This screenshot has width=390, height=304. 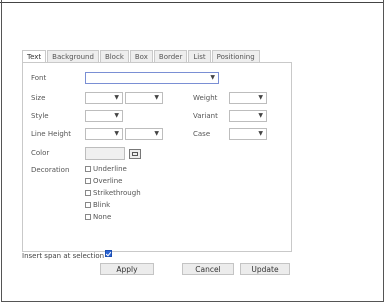 I want to click on size-label: Size, so click(x=38, y=98).